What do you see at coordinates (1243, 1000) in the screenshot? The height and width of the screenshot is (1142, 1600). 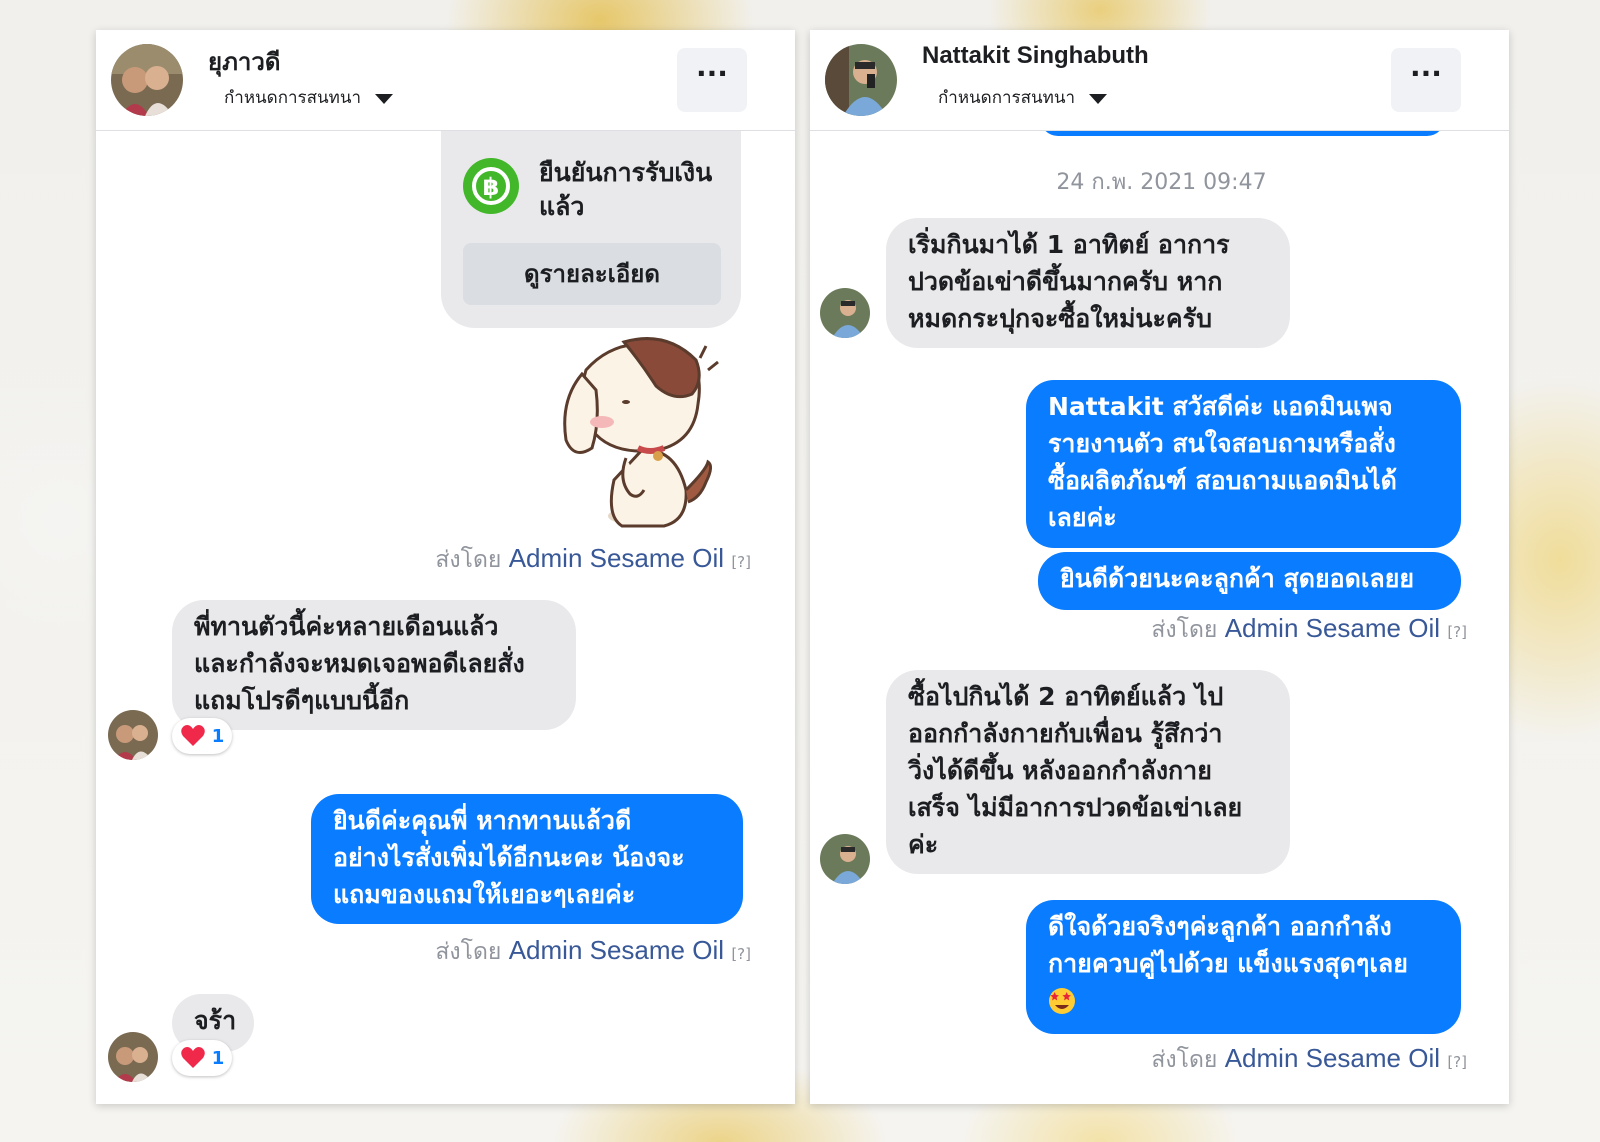 I see `star-struck-emoji` at bounding box center [1243, 1000].